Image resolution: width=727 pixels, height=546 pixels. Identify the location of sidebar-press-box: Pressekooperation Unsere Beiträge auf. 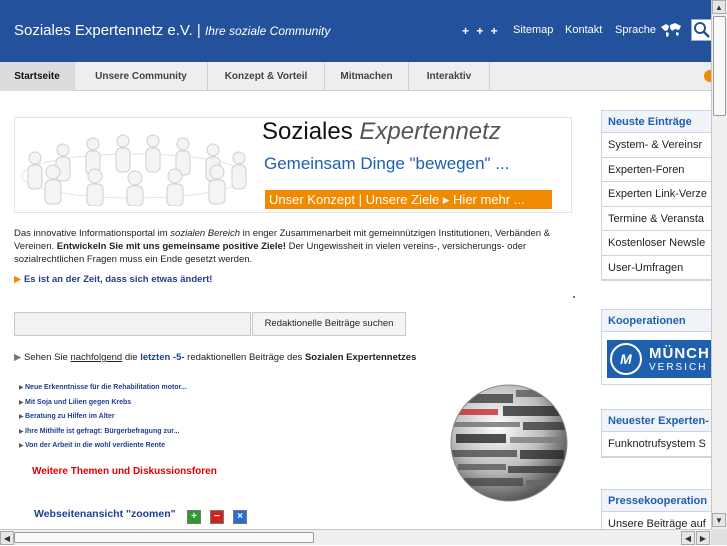
(656, 509).